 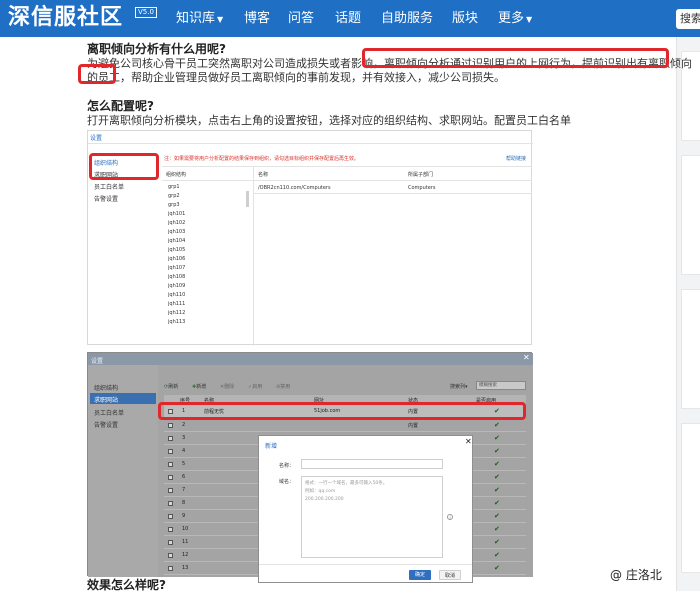 What do you see at coordinates (420, 575) in the screenshot?
I see `confirm-button: 确定` at bounding box center [420, 575].